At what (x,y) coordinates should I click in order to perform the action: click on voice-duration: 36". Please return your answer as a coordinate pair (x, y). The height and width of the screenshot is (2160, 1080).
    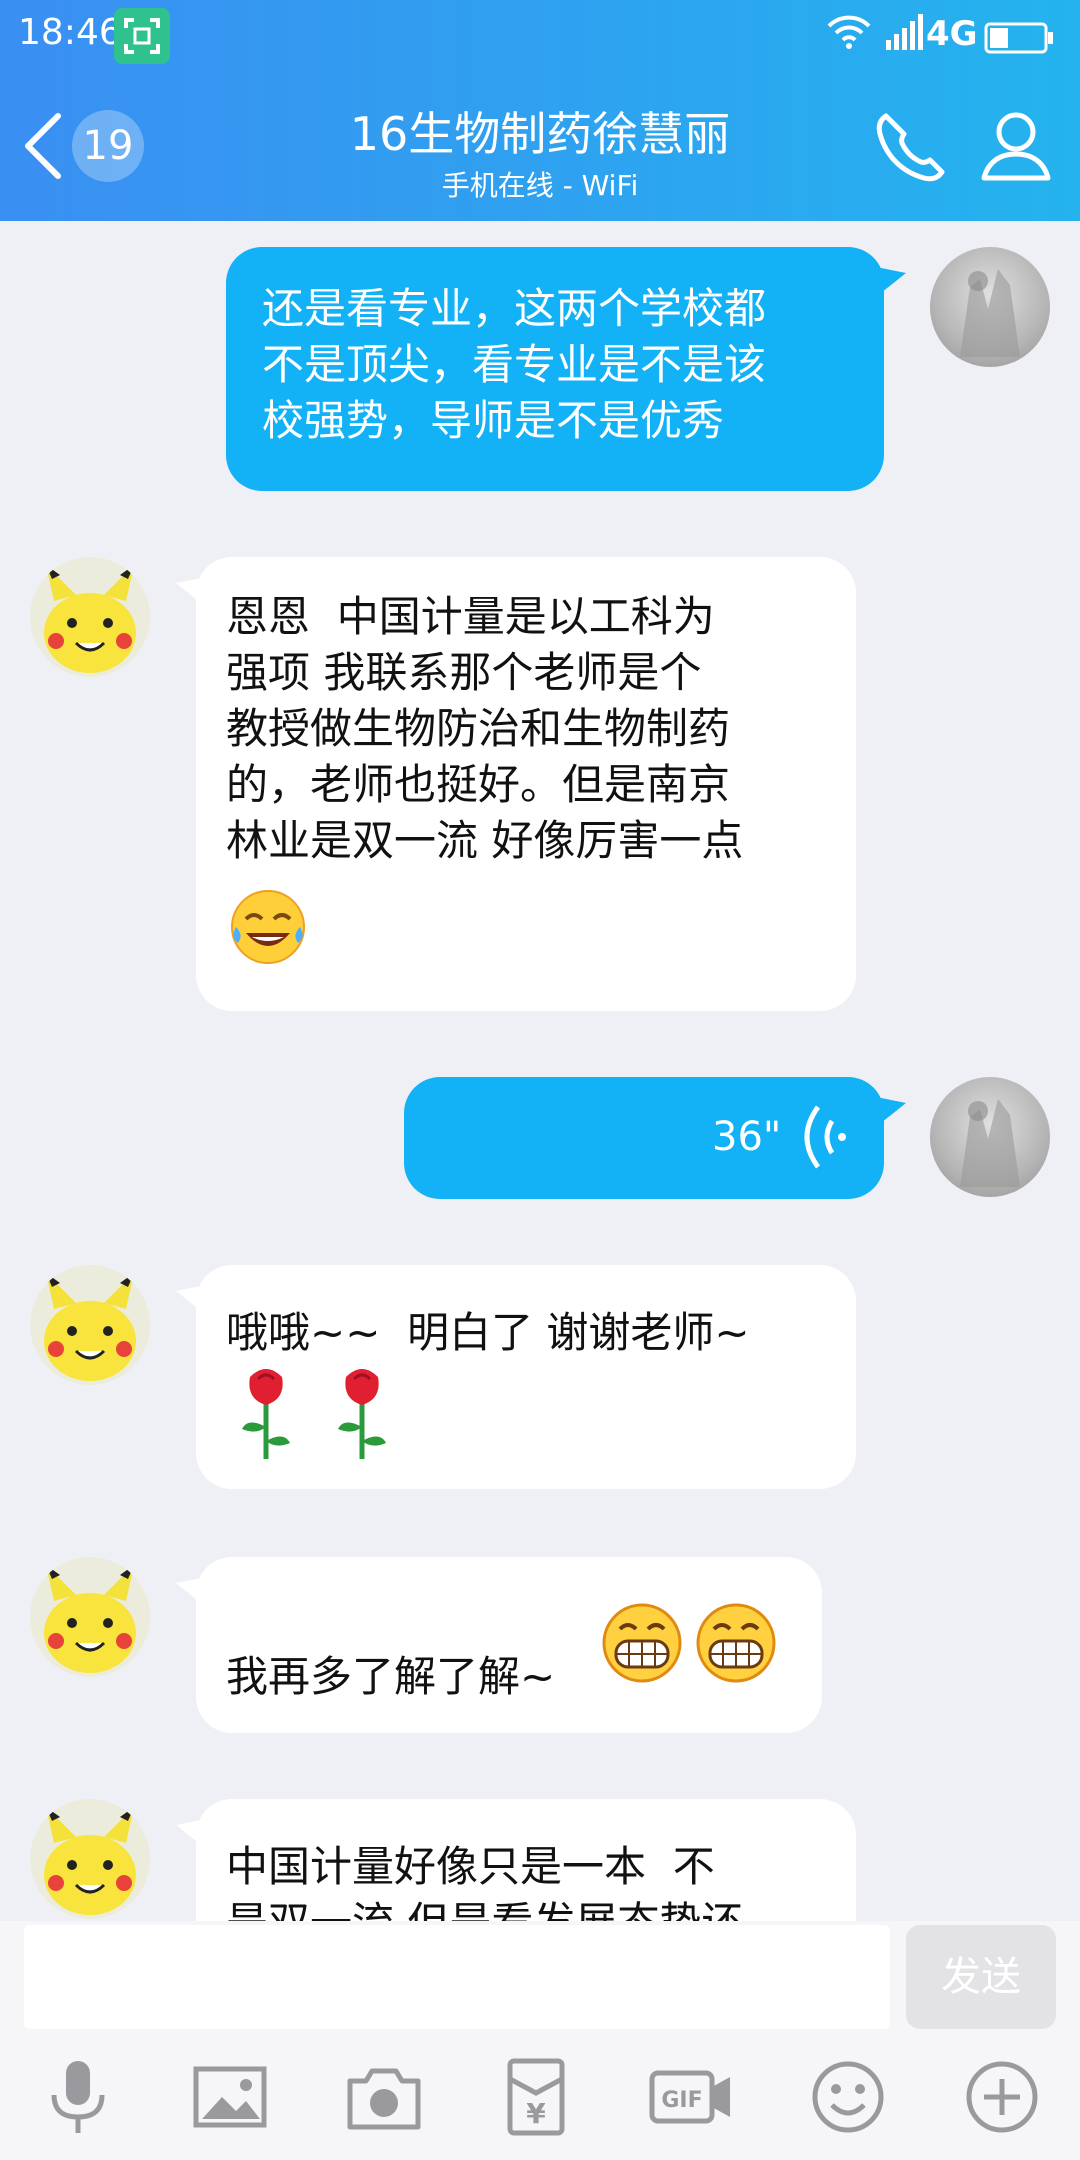
    Looking at the image, I should click on (747, 1137).